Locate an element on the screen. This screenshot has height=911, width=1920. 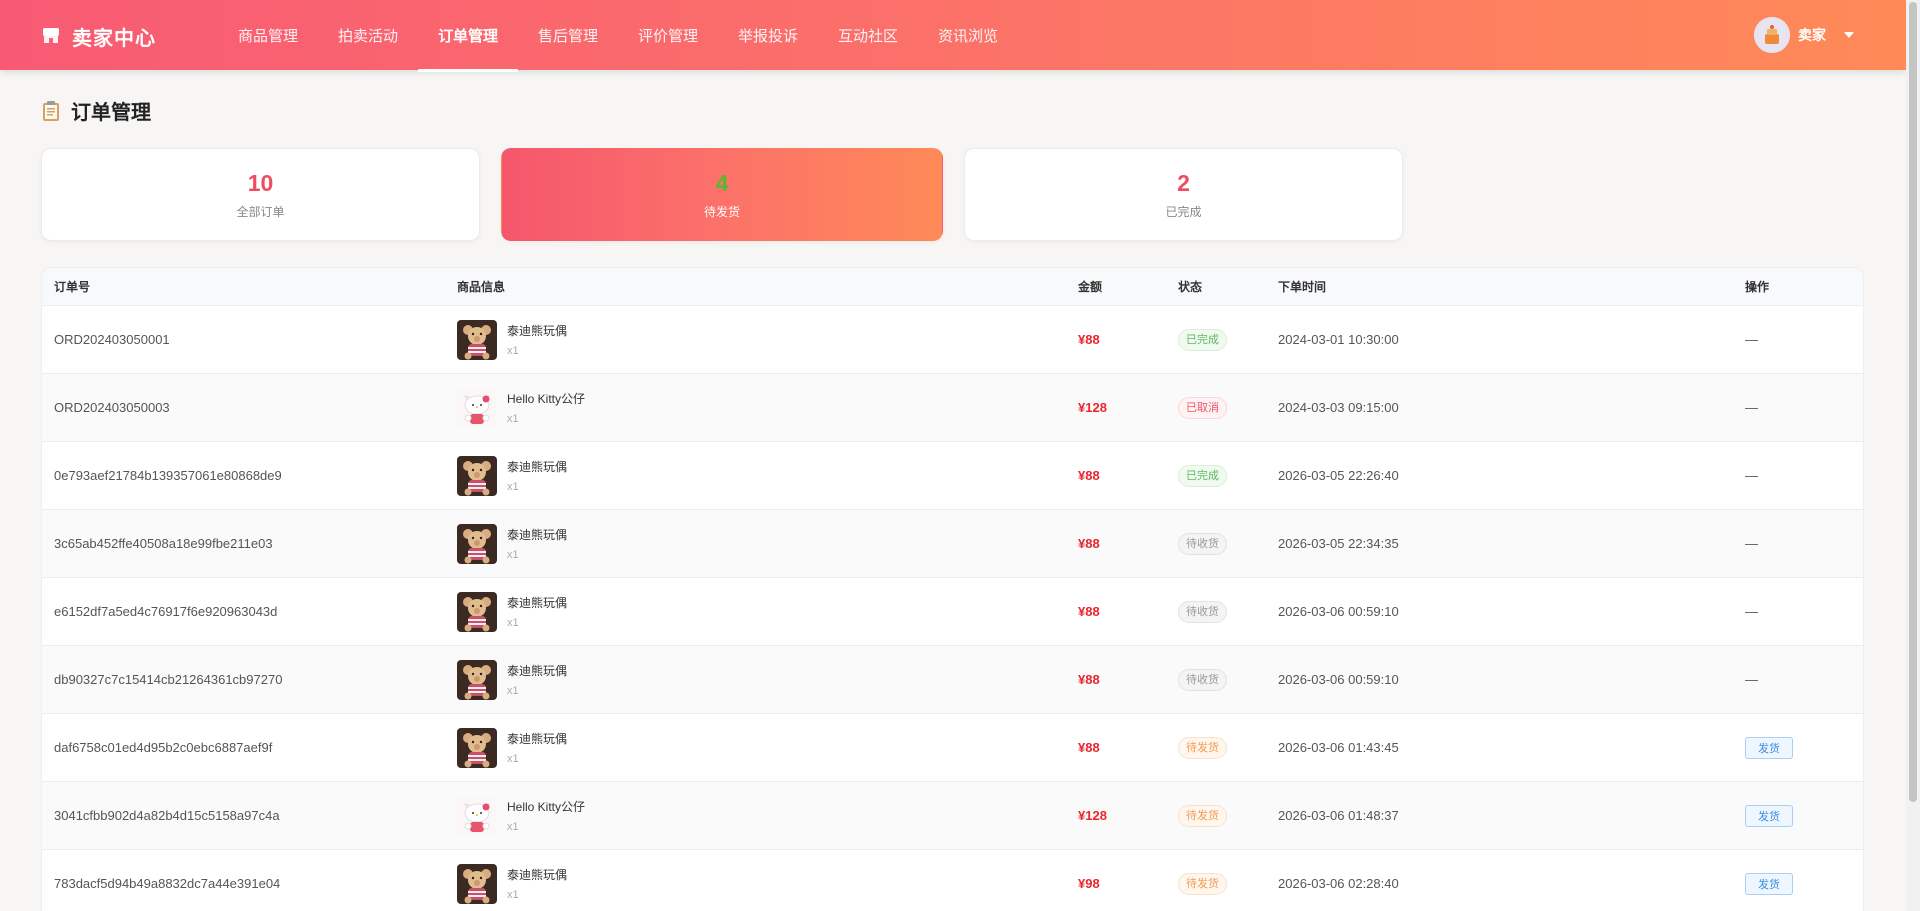
product-name: Hello Kitty公仔 is located at coordinates (546, 398).